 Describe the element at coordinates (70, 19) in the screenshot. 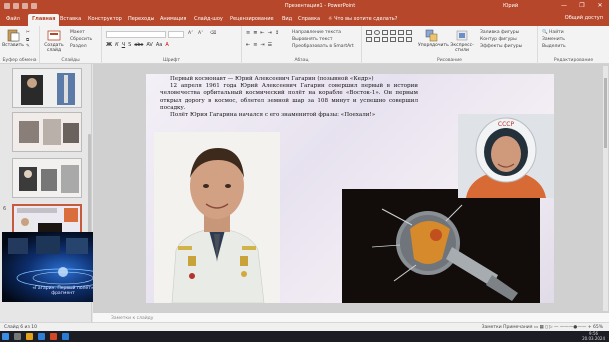

I see `tab-insert: Вставка` at that location.